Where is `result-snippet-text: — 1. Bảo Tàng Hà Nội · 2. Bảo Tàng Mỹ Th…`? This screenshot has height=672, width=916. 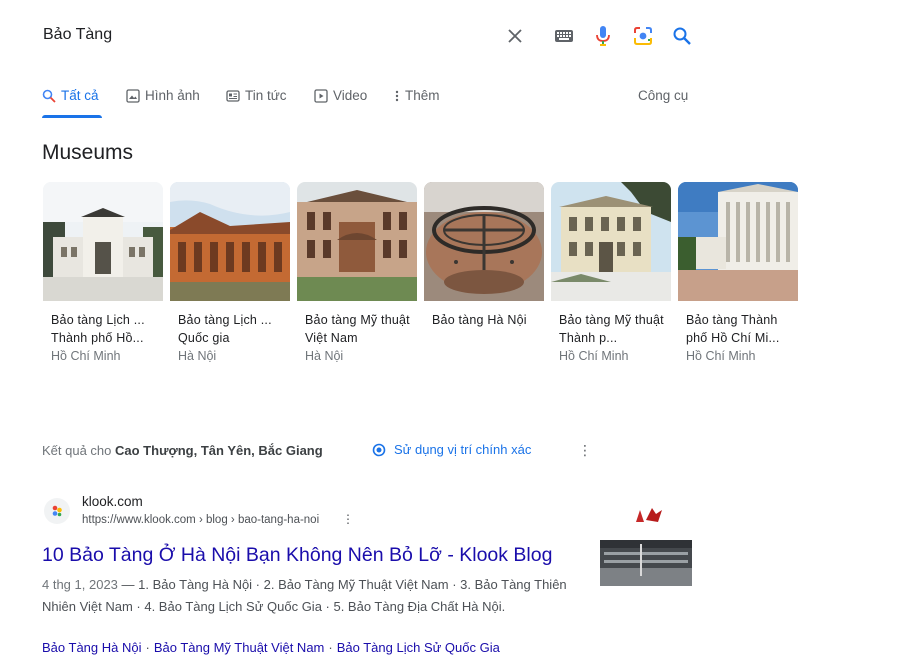
result-snippet-text: — 1. Bảo Tàng Hà Nội · 2. Bảo Tàng Mỹ Th… is located at coordinates (304, 595).